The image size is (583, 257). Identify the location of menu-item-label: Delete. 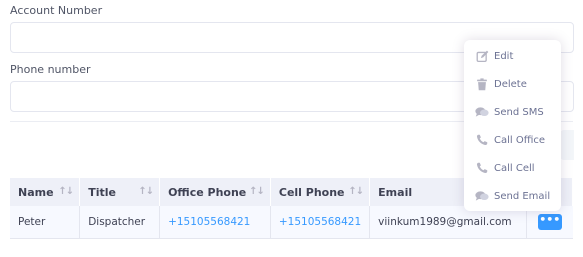
(510, 84).